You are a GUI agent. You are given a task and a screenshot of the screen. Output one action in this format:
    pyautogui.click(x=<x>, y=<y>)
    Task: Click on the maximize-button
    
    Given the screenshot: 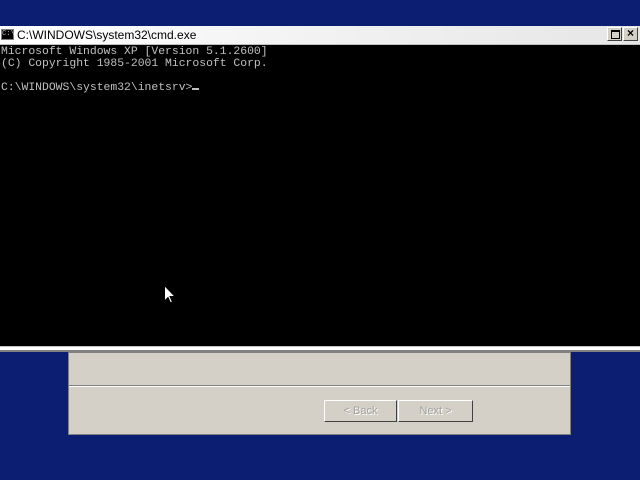 What is the action you would take?
    pyautogui.click(x=614, y=34)
    